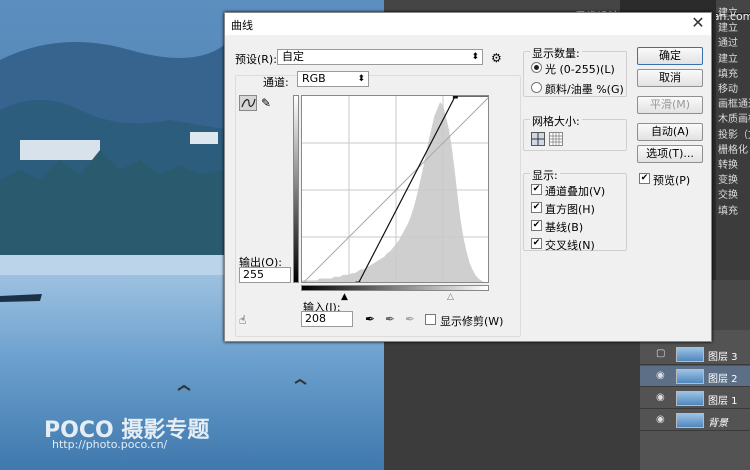  Describe the element at coordinates (327, 319) in the screenshot. I see `input-field: 208` at that location.